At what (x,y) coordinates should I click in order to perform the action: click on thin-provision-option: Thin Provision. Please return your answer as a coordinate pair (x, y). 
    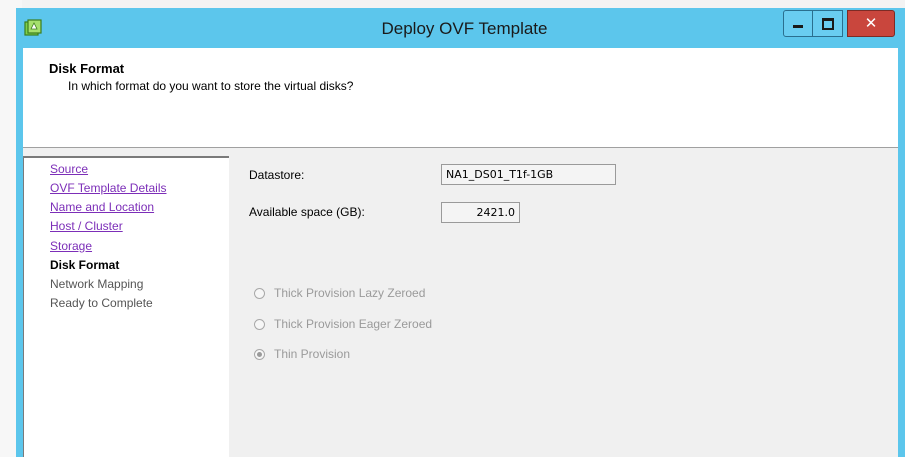
    Looking at the image, I should click on (302, 354).